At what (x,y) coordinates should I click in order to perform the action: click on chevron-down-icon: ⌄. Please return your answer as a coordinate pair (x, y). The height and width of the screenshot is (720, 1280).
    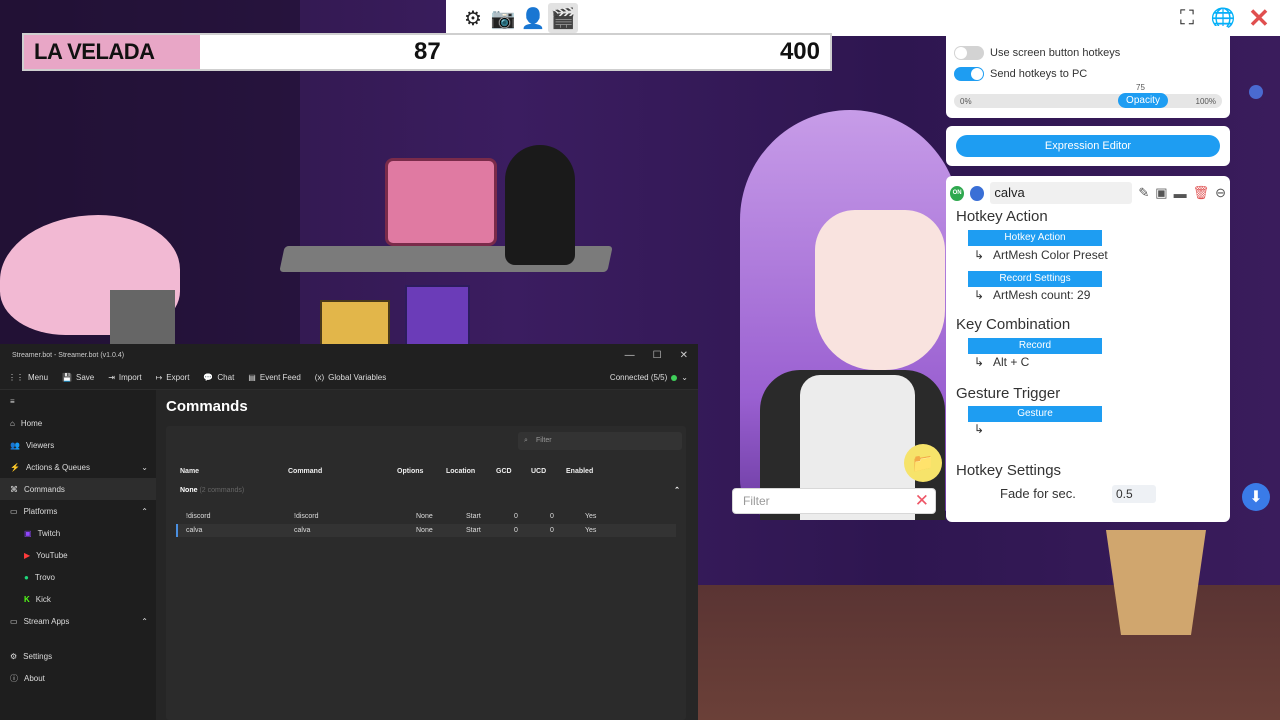
    Looking at the image, I should click on (144, 467).